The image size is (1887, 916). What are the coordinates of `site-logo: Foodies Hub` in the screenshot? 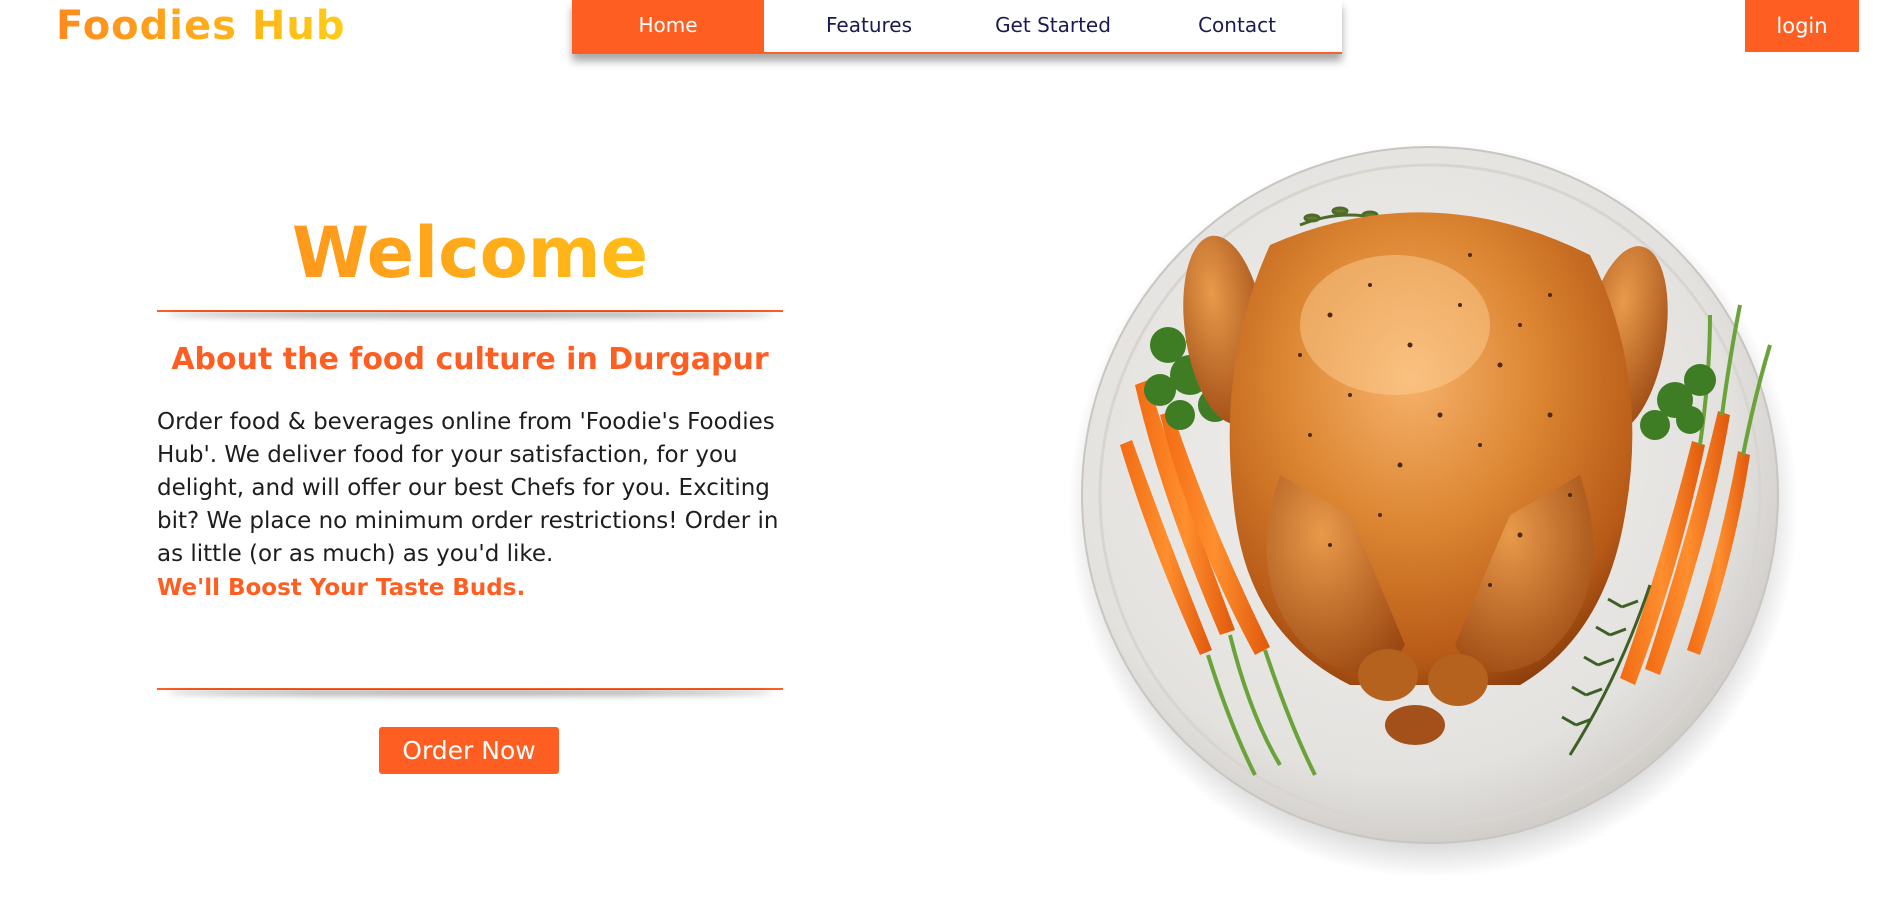 It's located at (200, 26).